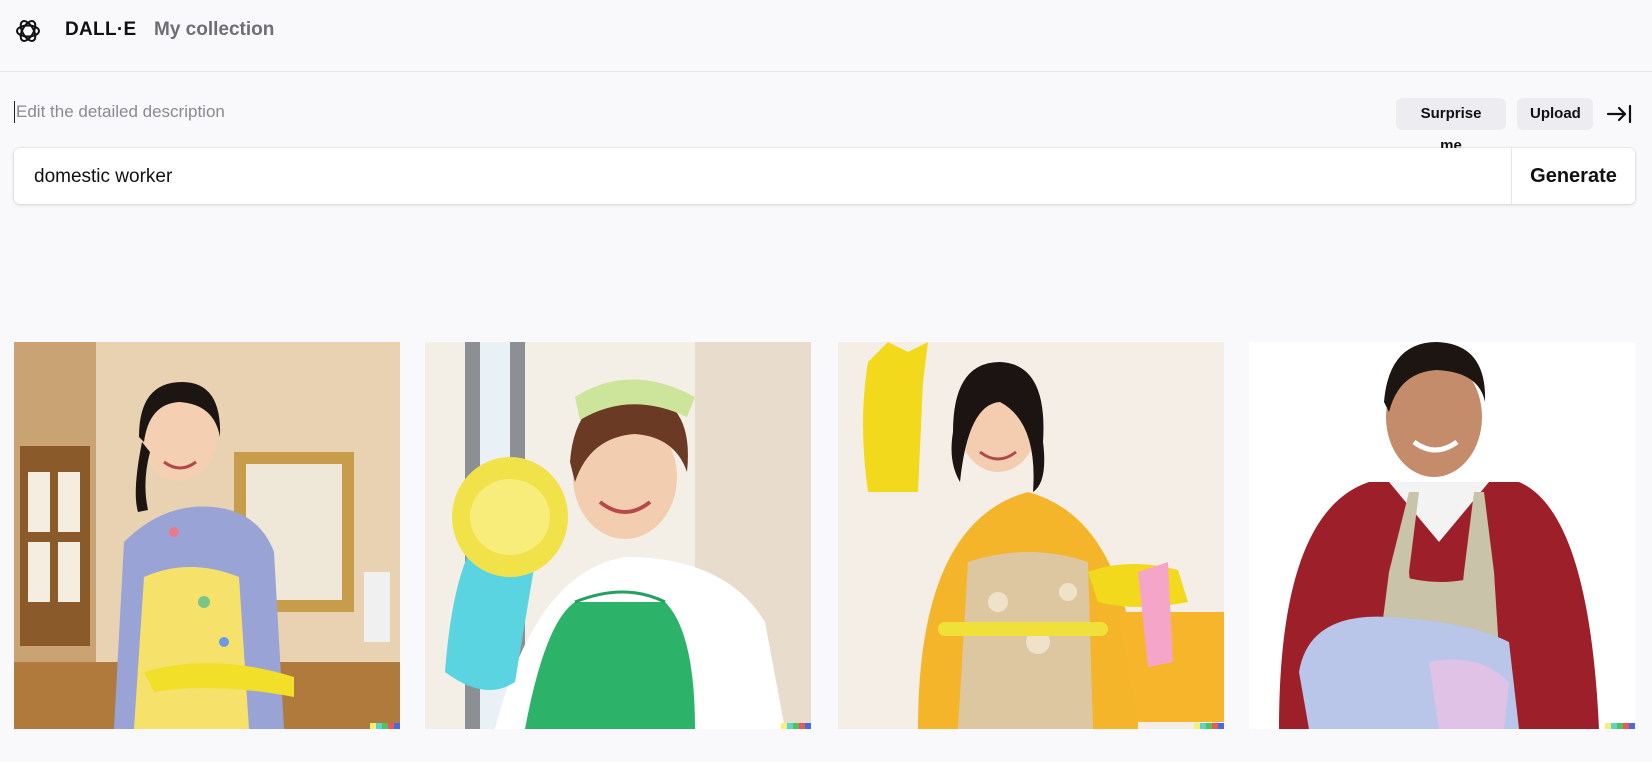 This screenshot has height=762, width=1652. I want to click on prompt-box: Generate, so click(824, 177).